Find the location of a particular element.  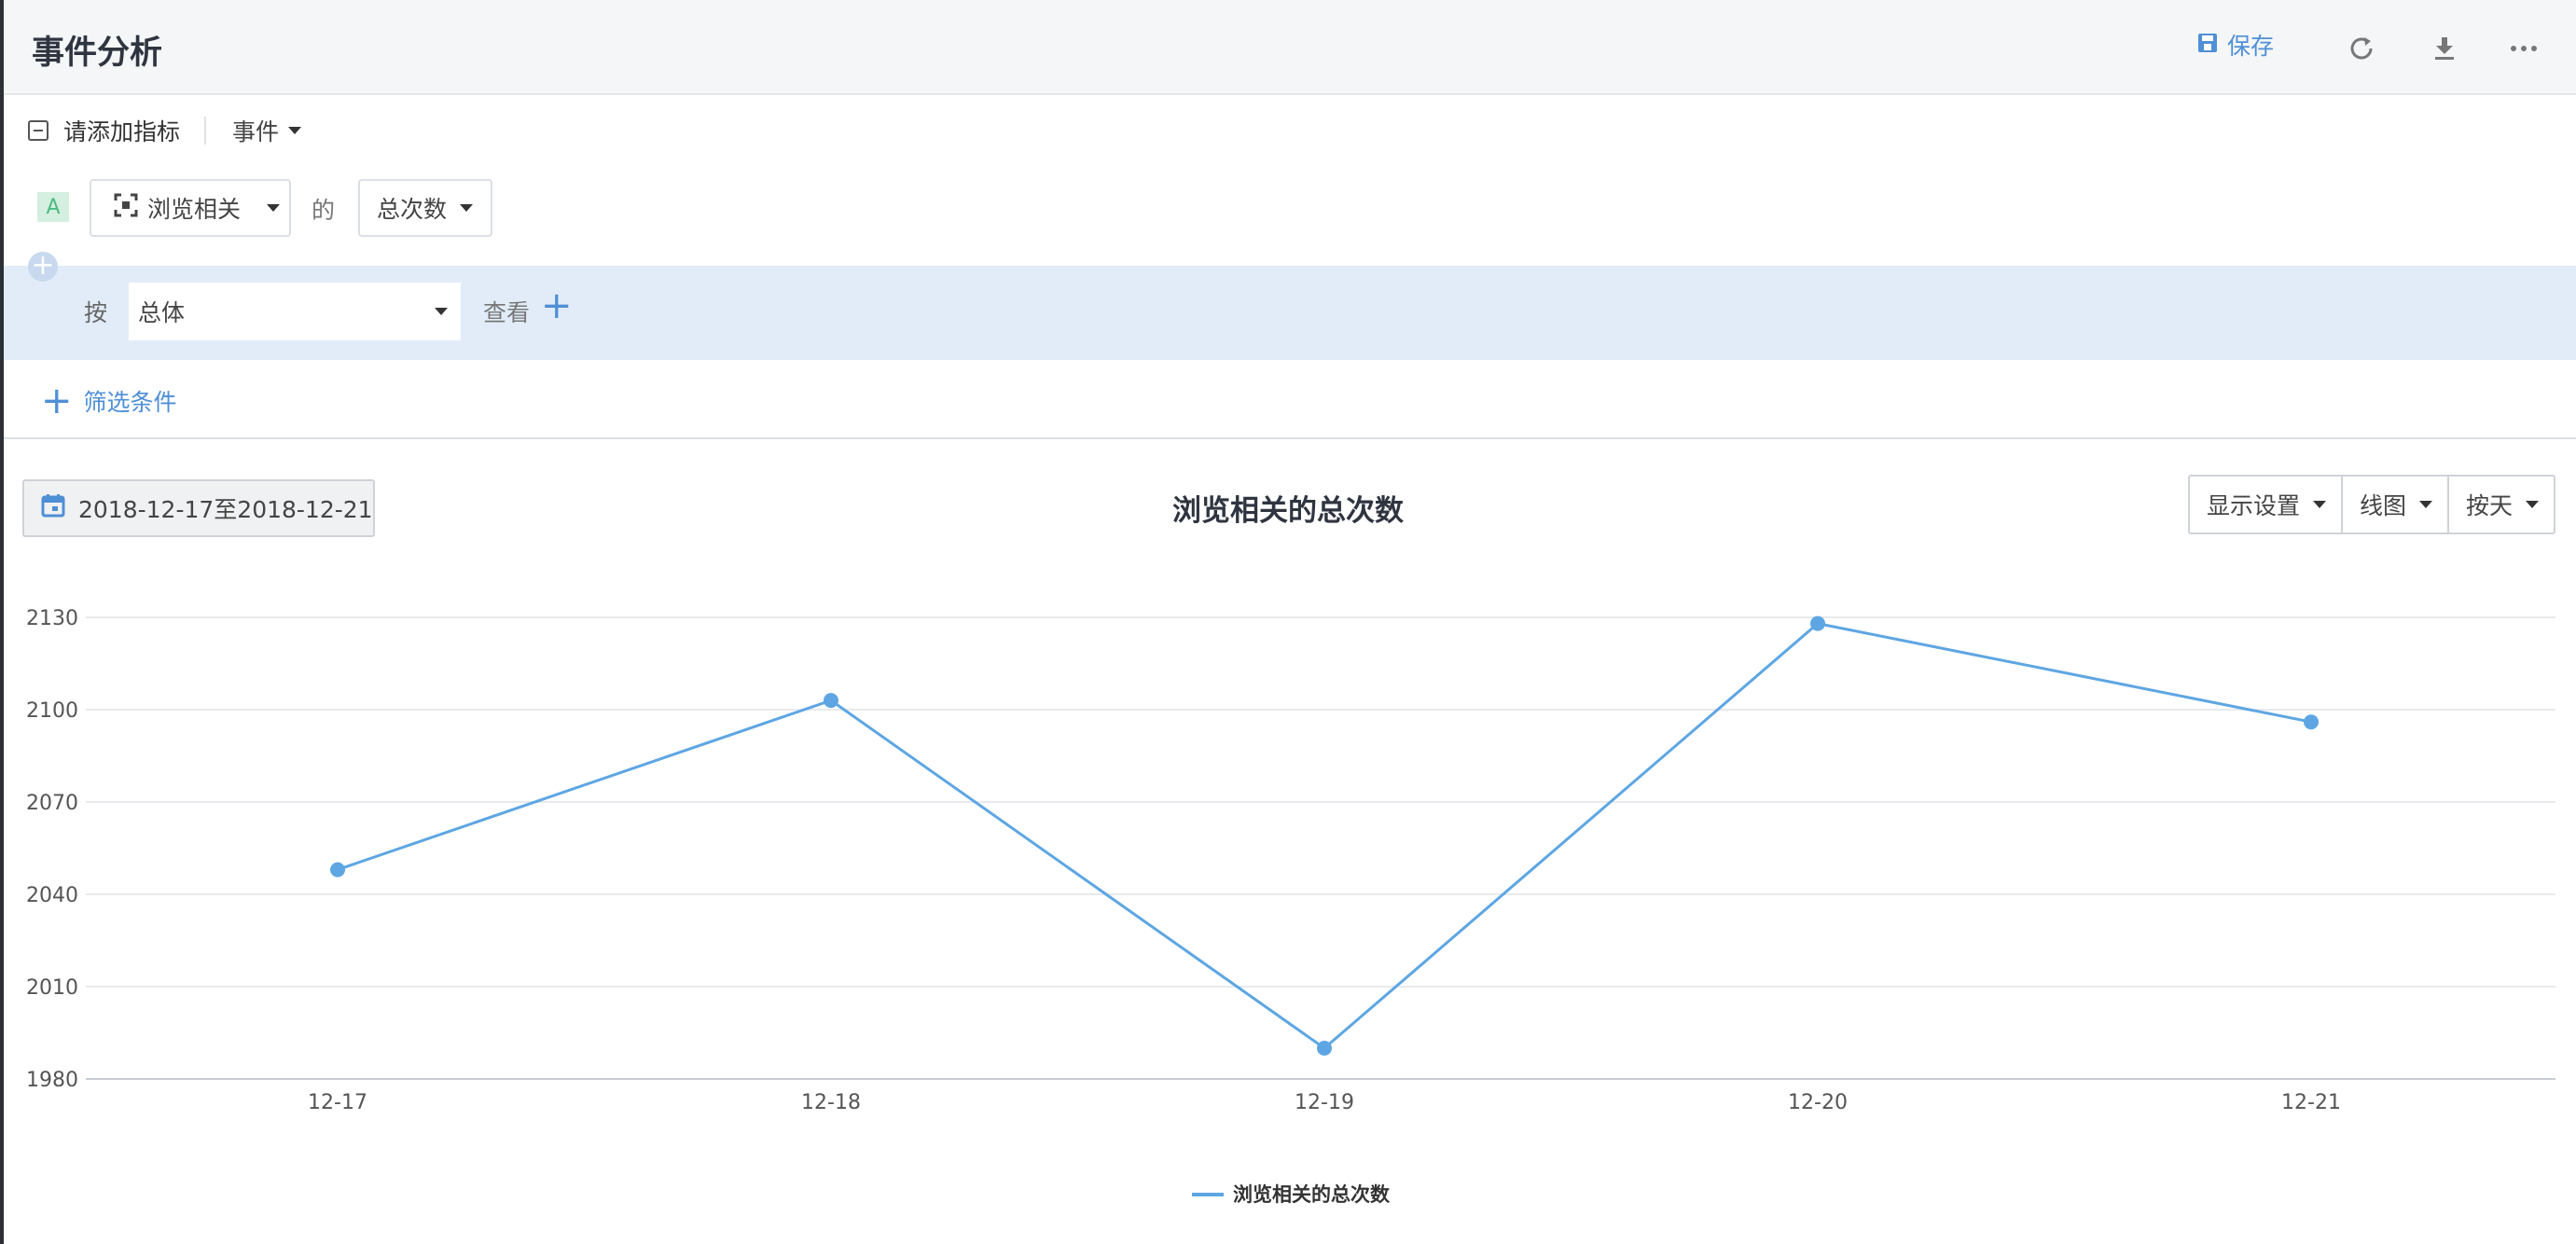

y-tick-label: 2010 is located at coordinates (52, 988).